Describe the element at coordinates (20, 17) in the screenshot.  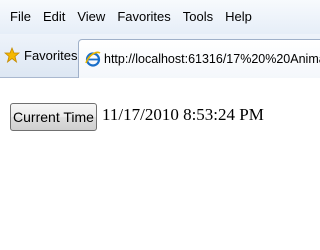
I see `menu-file: File` at that location.